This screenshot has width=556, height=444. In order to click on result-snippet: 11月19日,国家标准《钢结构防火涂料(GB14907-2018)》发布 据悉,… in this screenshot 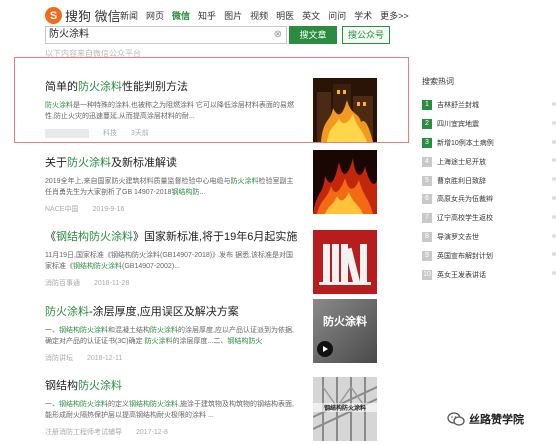, I will do `click(169, 261)`.